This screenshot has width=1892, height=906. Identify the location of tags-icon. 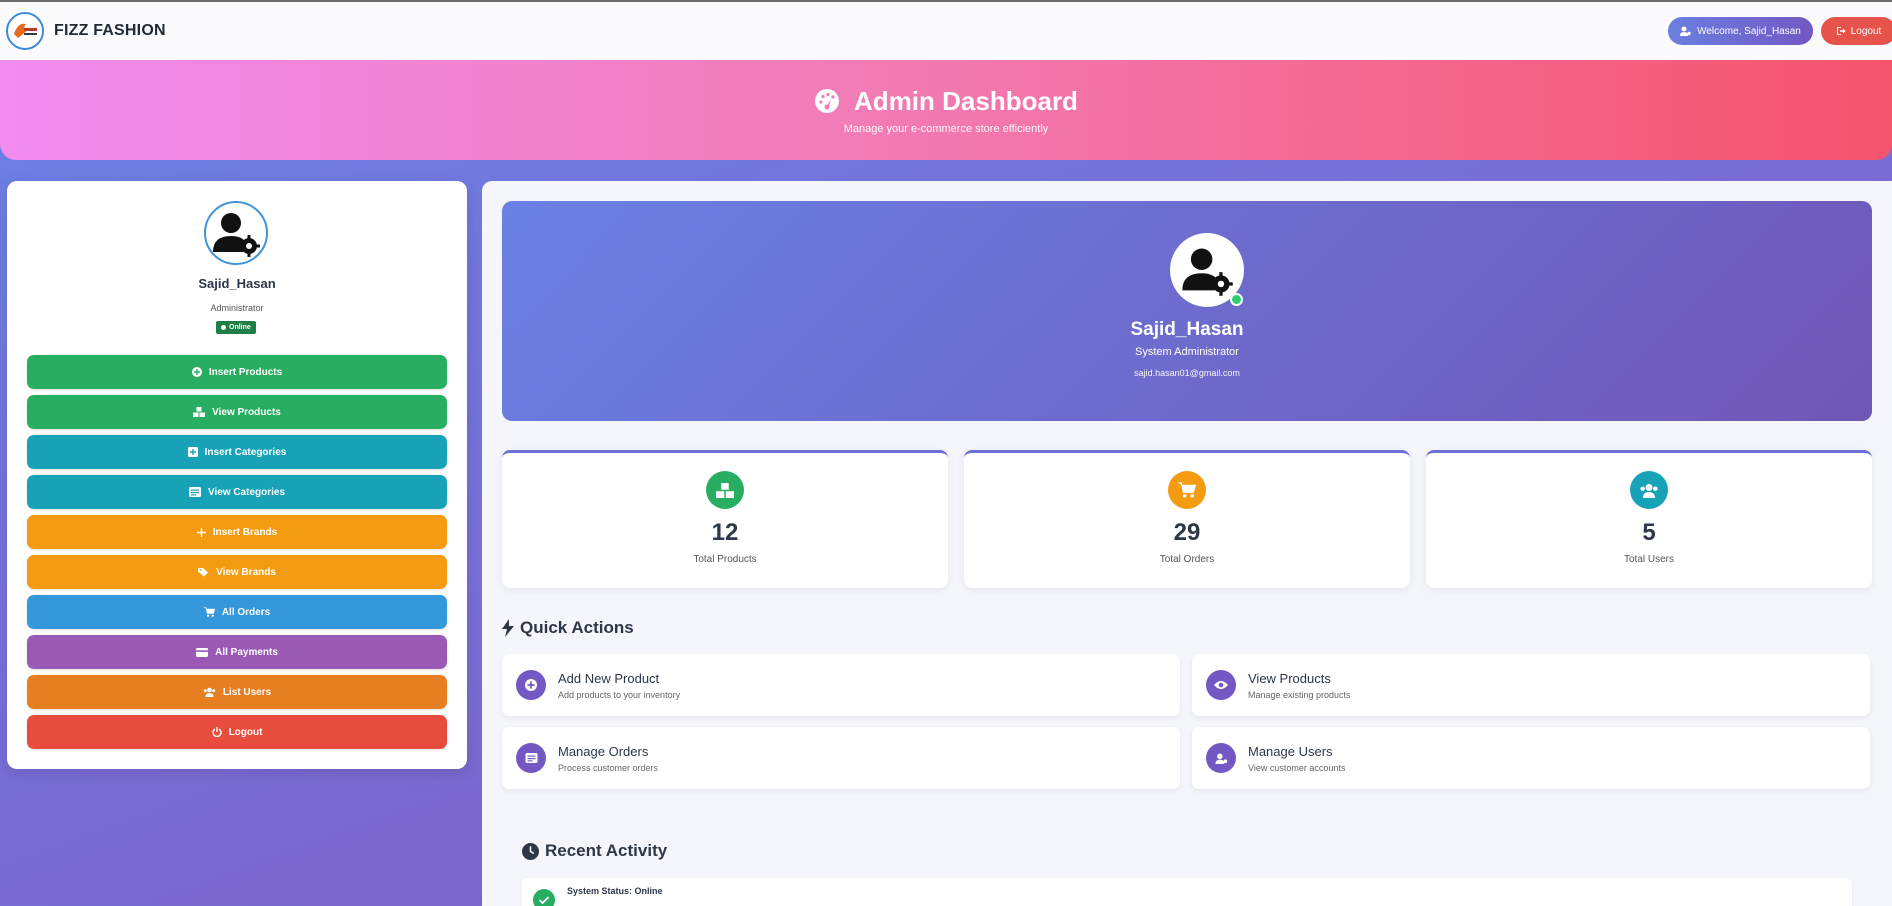
(203, 572).